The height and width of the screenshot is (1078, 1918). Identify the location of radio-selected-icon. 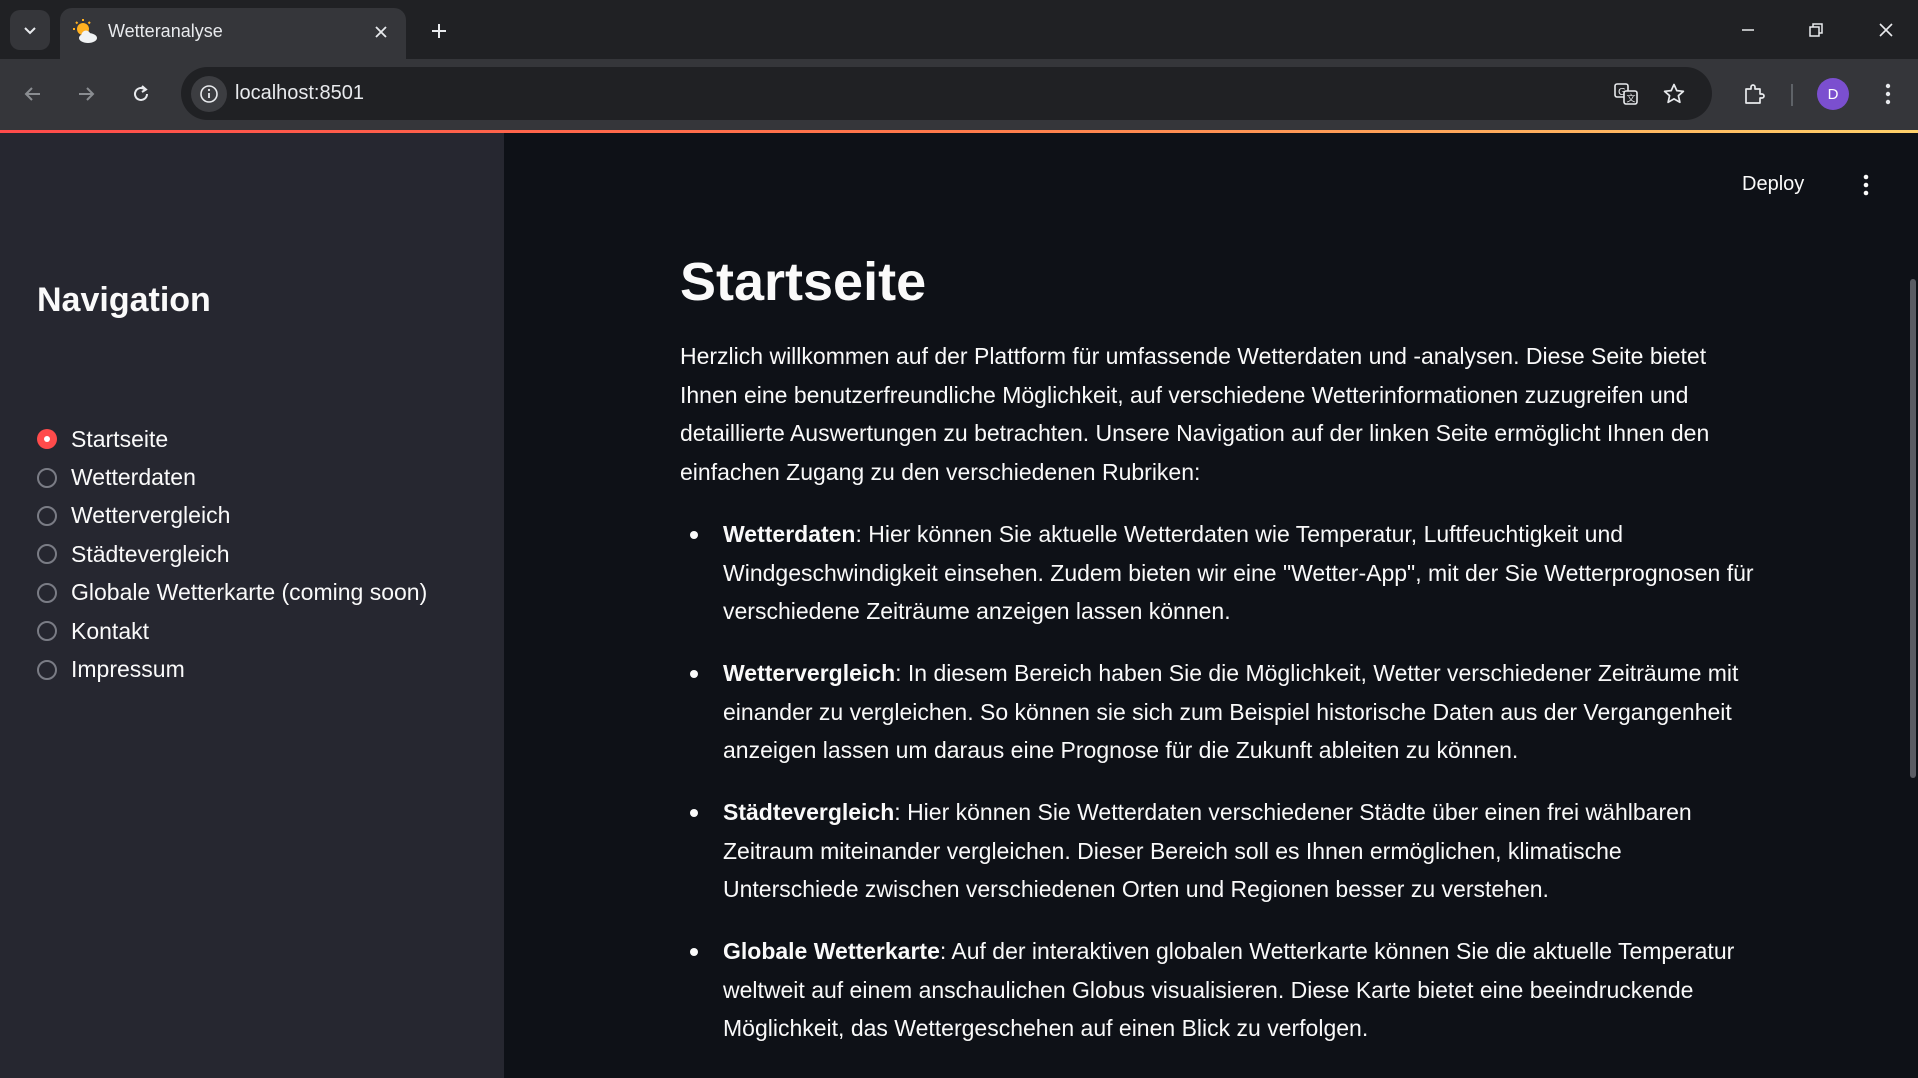
(47, 439).